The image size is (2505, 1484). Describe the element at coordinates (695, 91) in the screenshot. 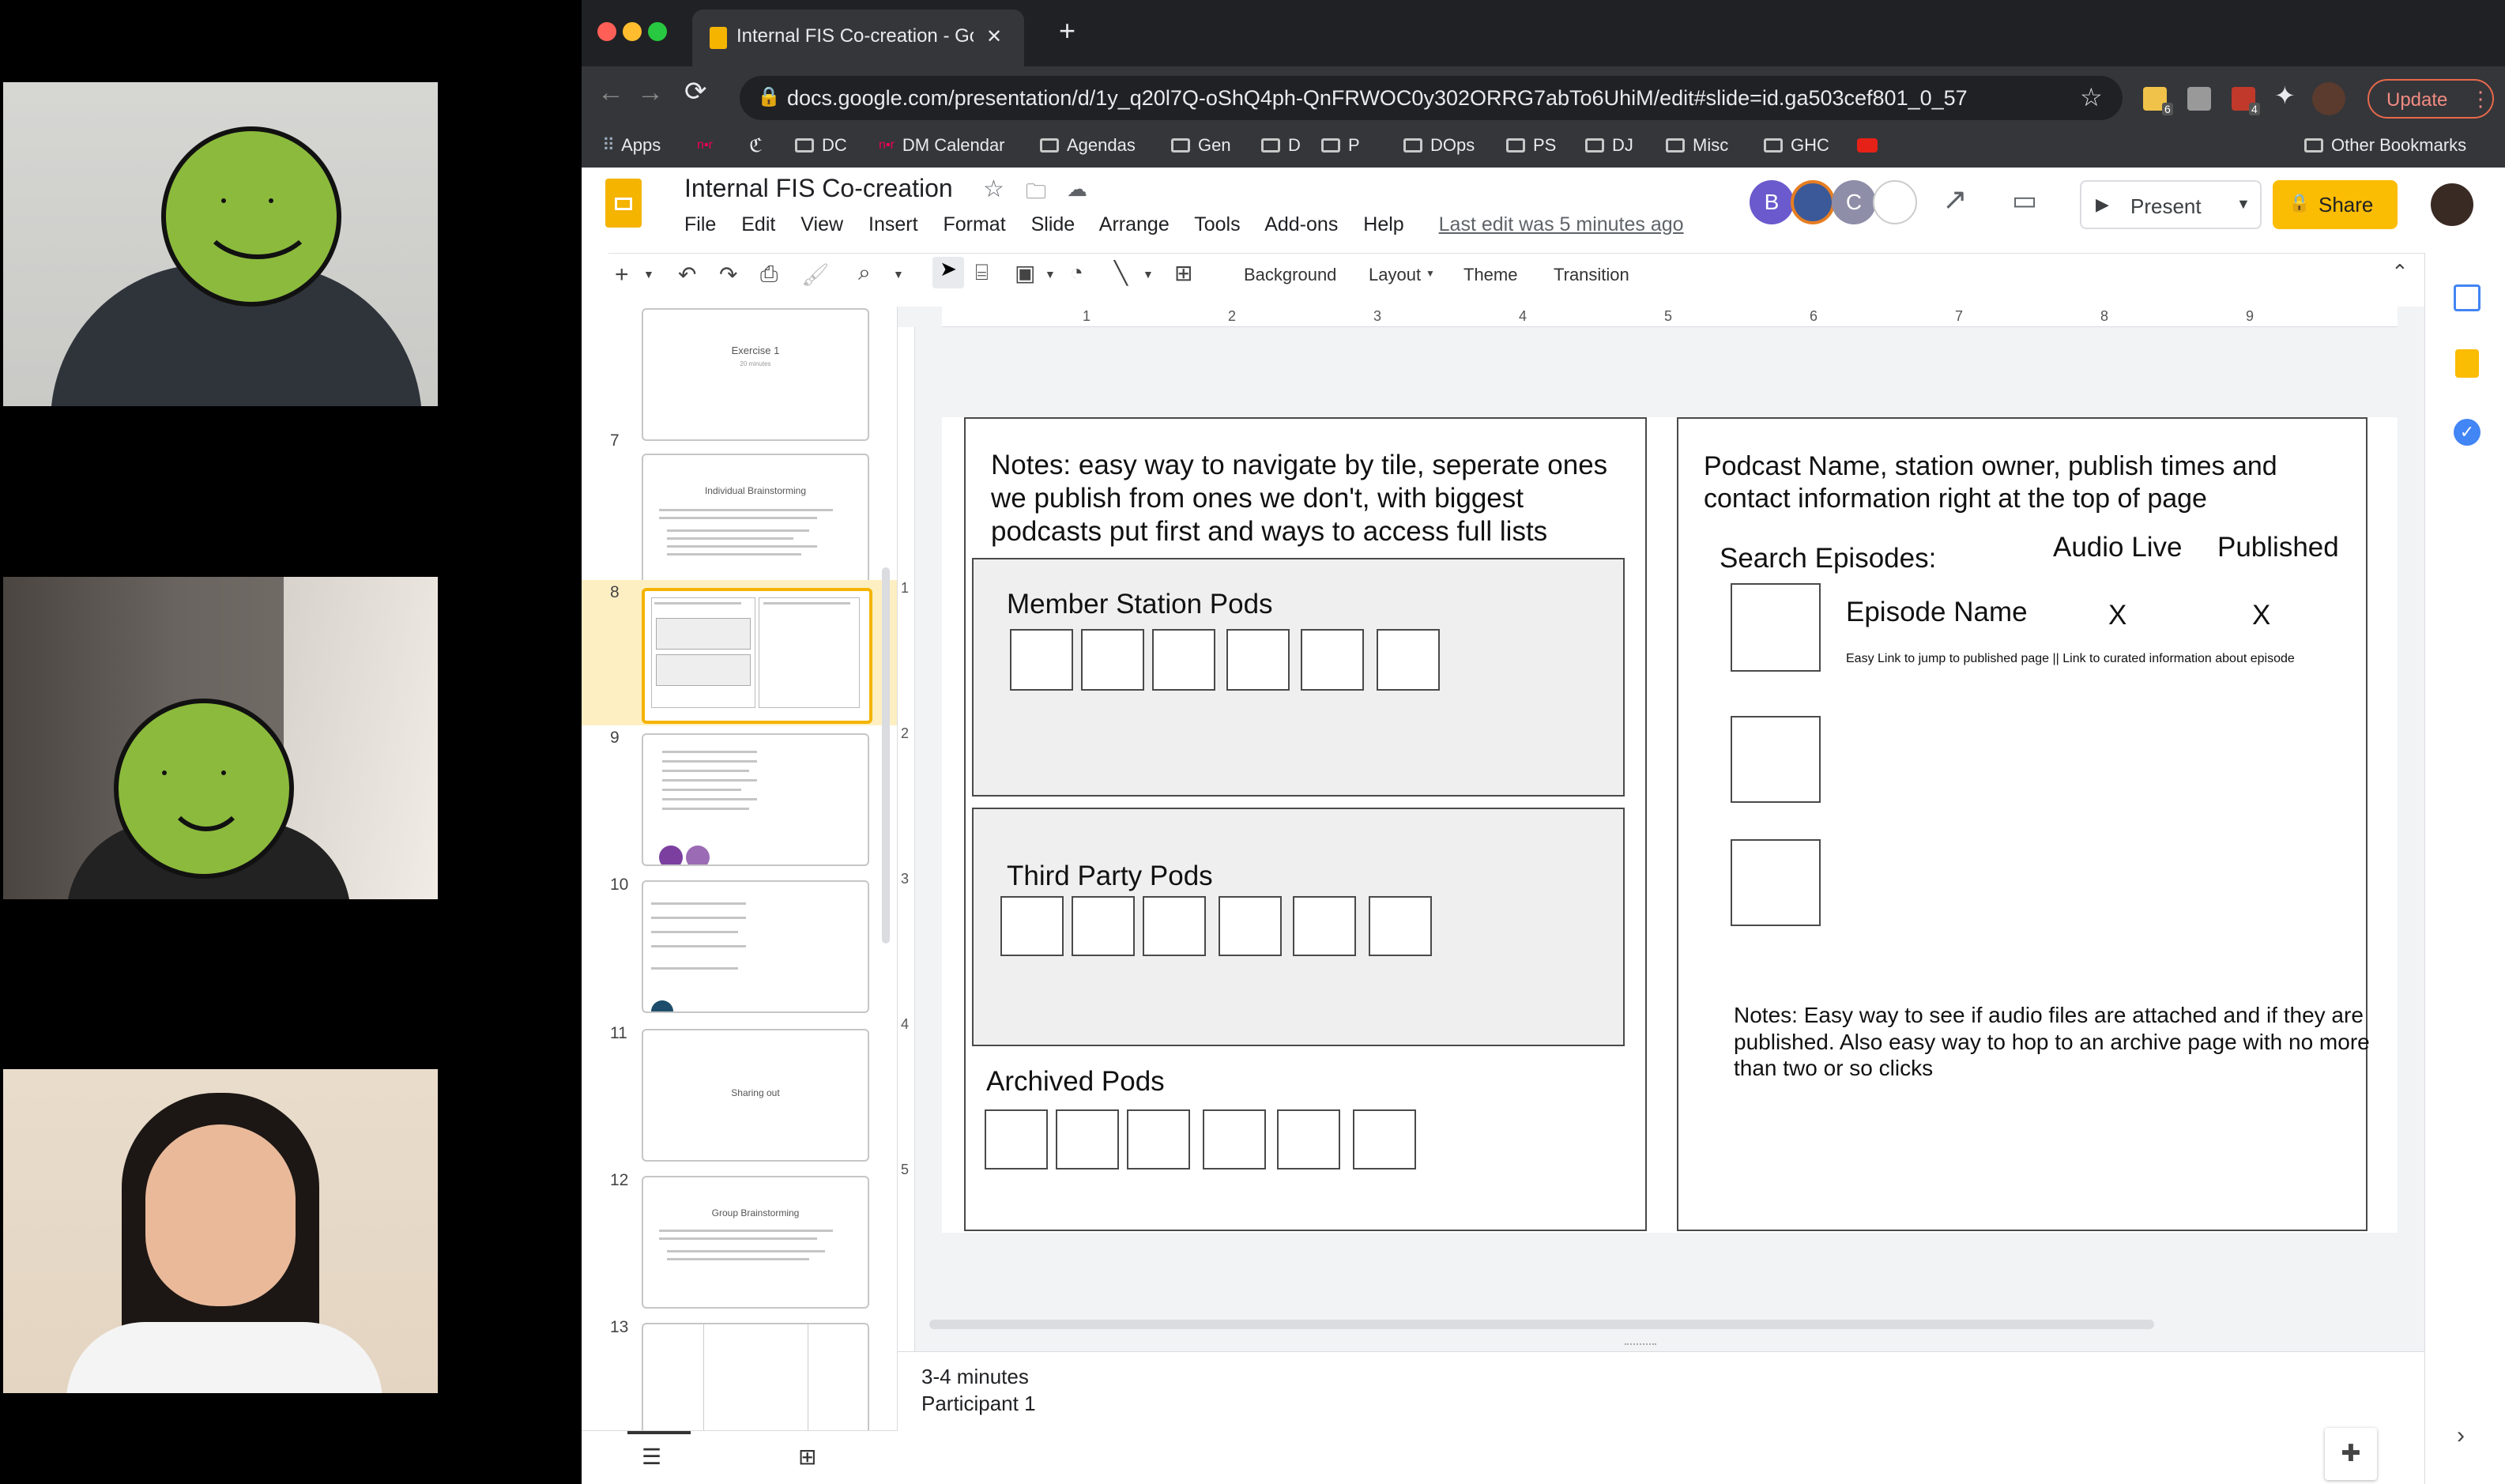

I see `reload-icon: ⟳` at that location.